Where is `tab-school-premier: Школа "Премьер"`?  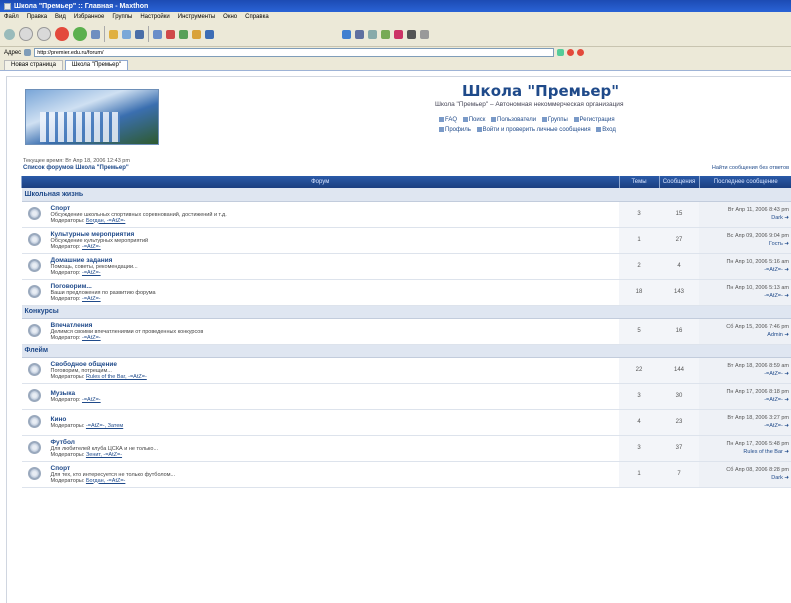
tab-school-premier: Школа "Премьер" is located at coordinates (96, 65).